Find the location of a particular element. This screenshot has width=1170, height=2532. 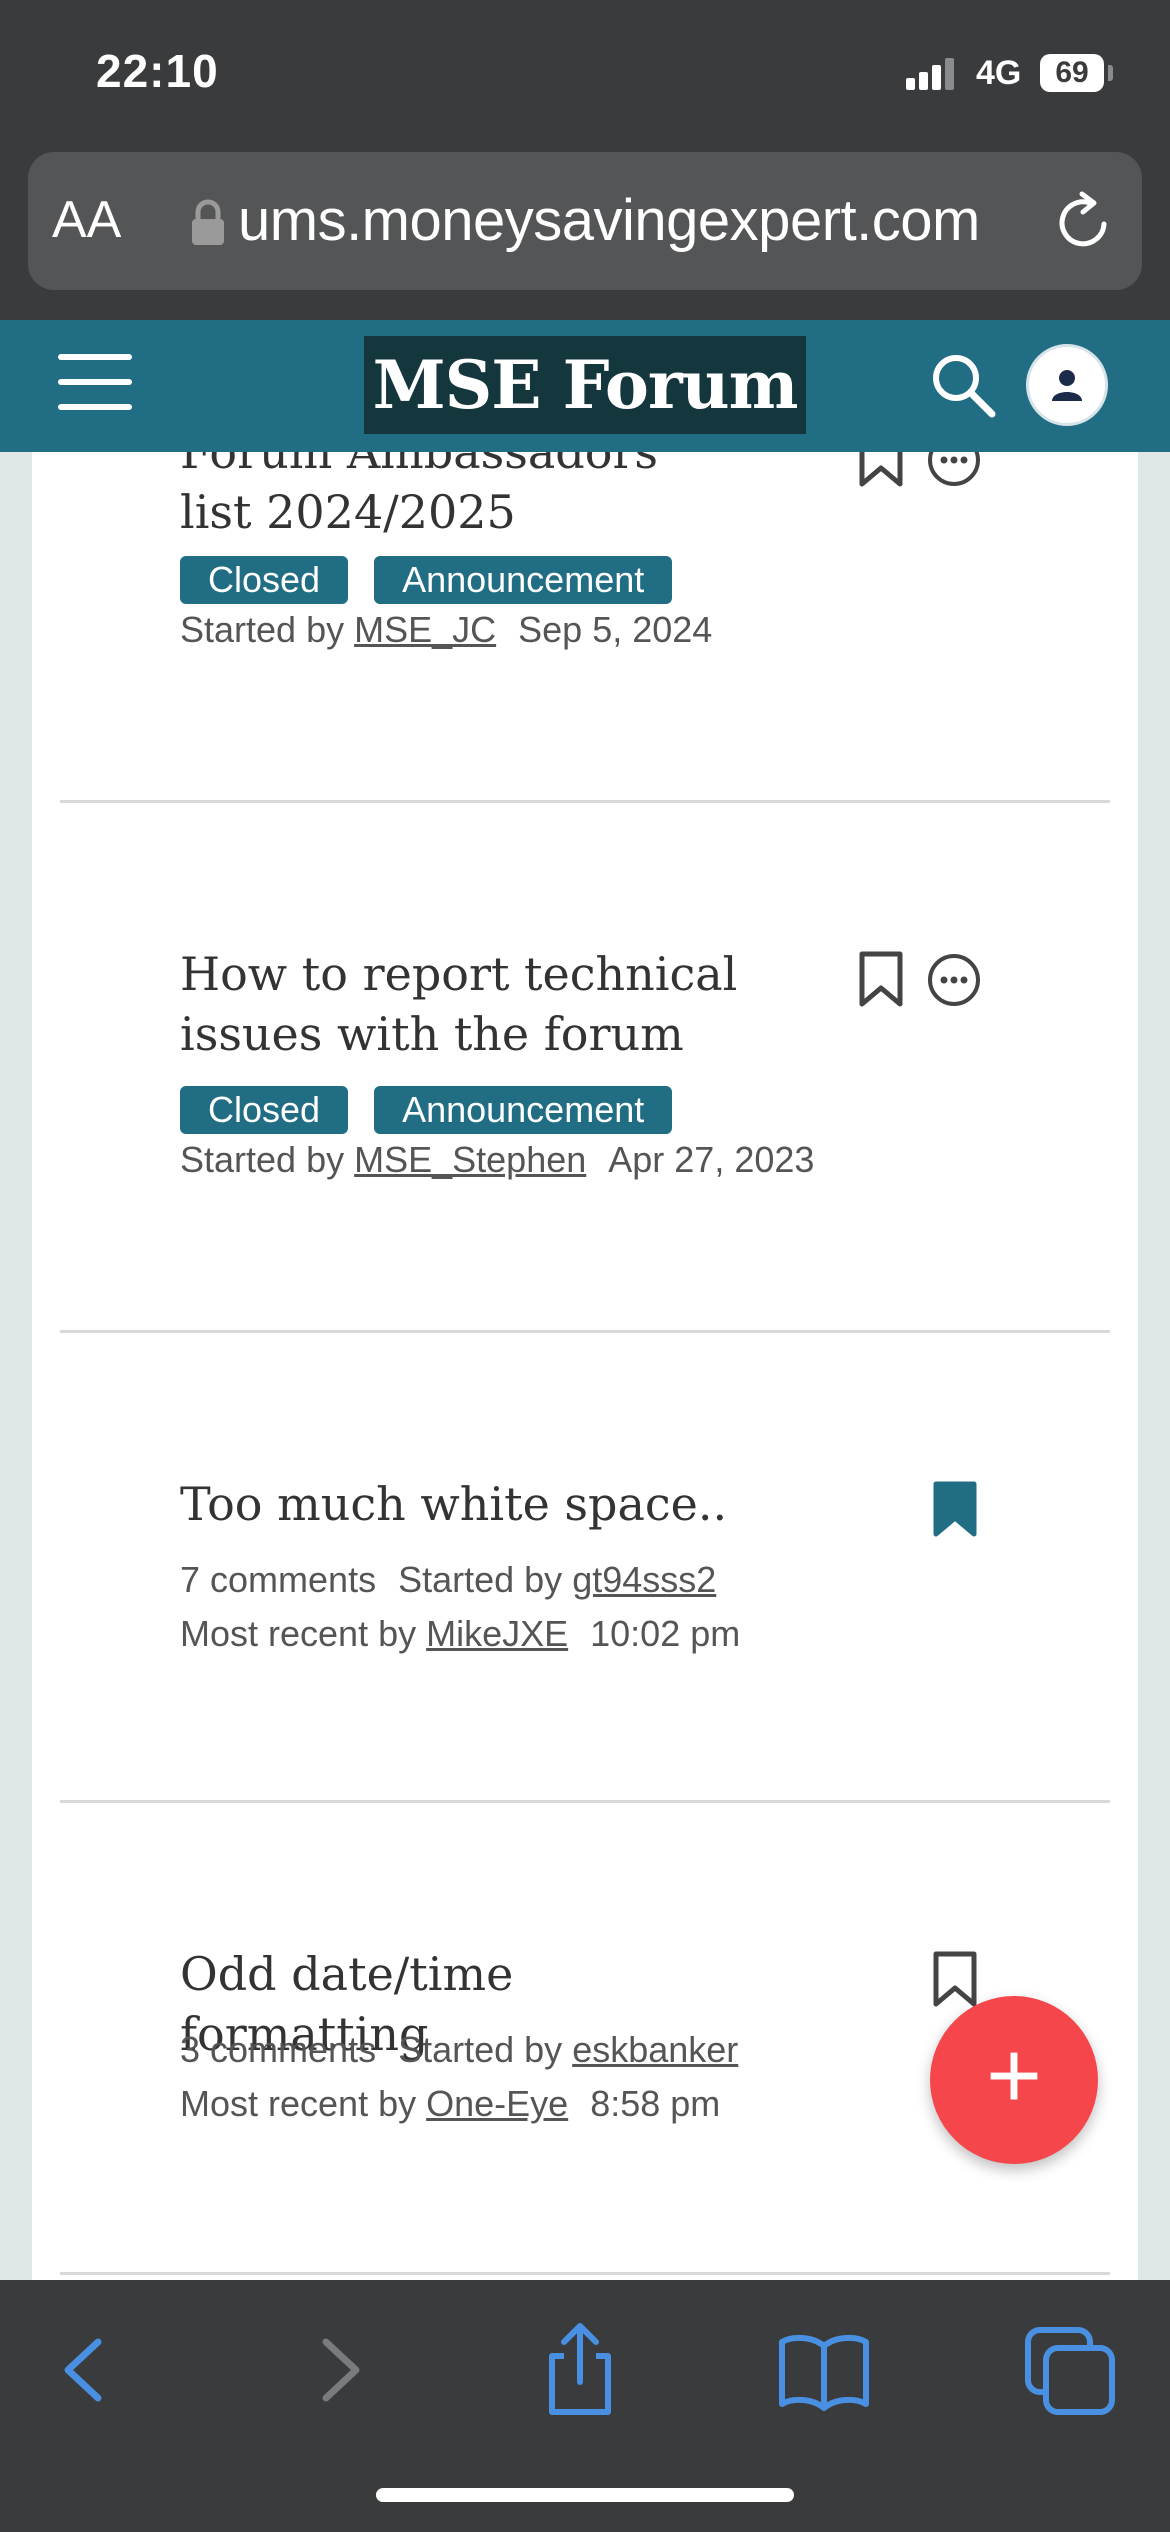

discussion-meta: 3 comments Started by eskbanker is located at coordinates (459, 2050).